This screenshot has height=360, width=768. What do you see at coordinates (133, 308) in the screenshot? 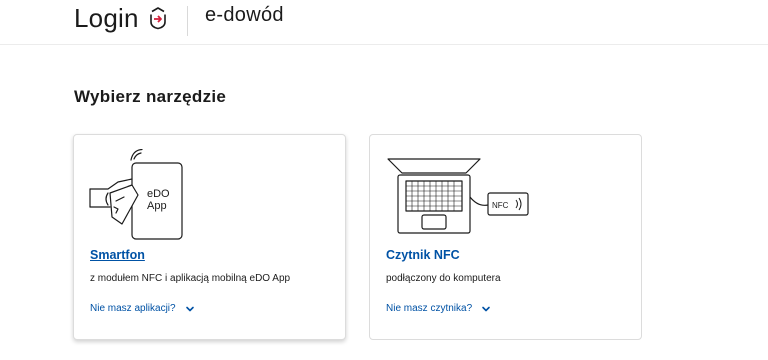
I see `no-app-label: Nie masz aplikacji?` at bounding box center [133, 308].